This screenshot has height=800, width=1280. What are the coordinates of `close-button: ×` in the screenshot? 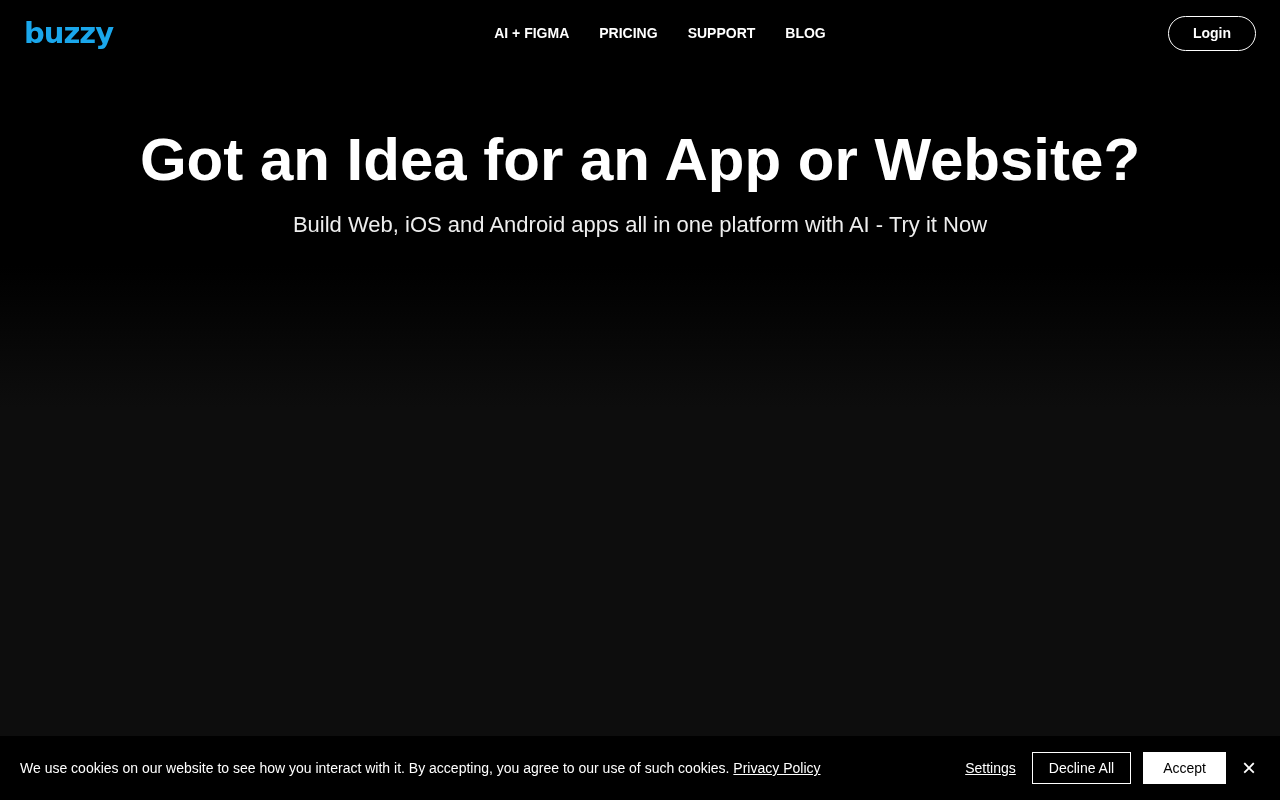 It's located at (1249, 768).